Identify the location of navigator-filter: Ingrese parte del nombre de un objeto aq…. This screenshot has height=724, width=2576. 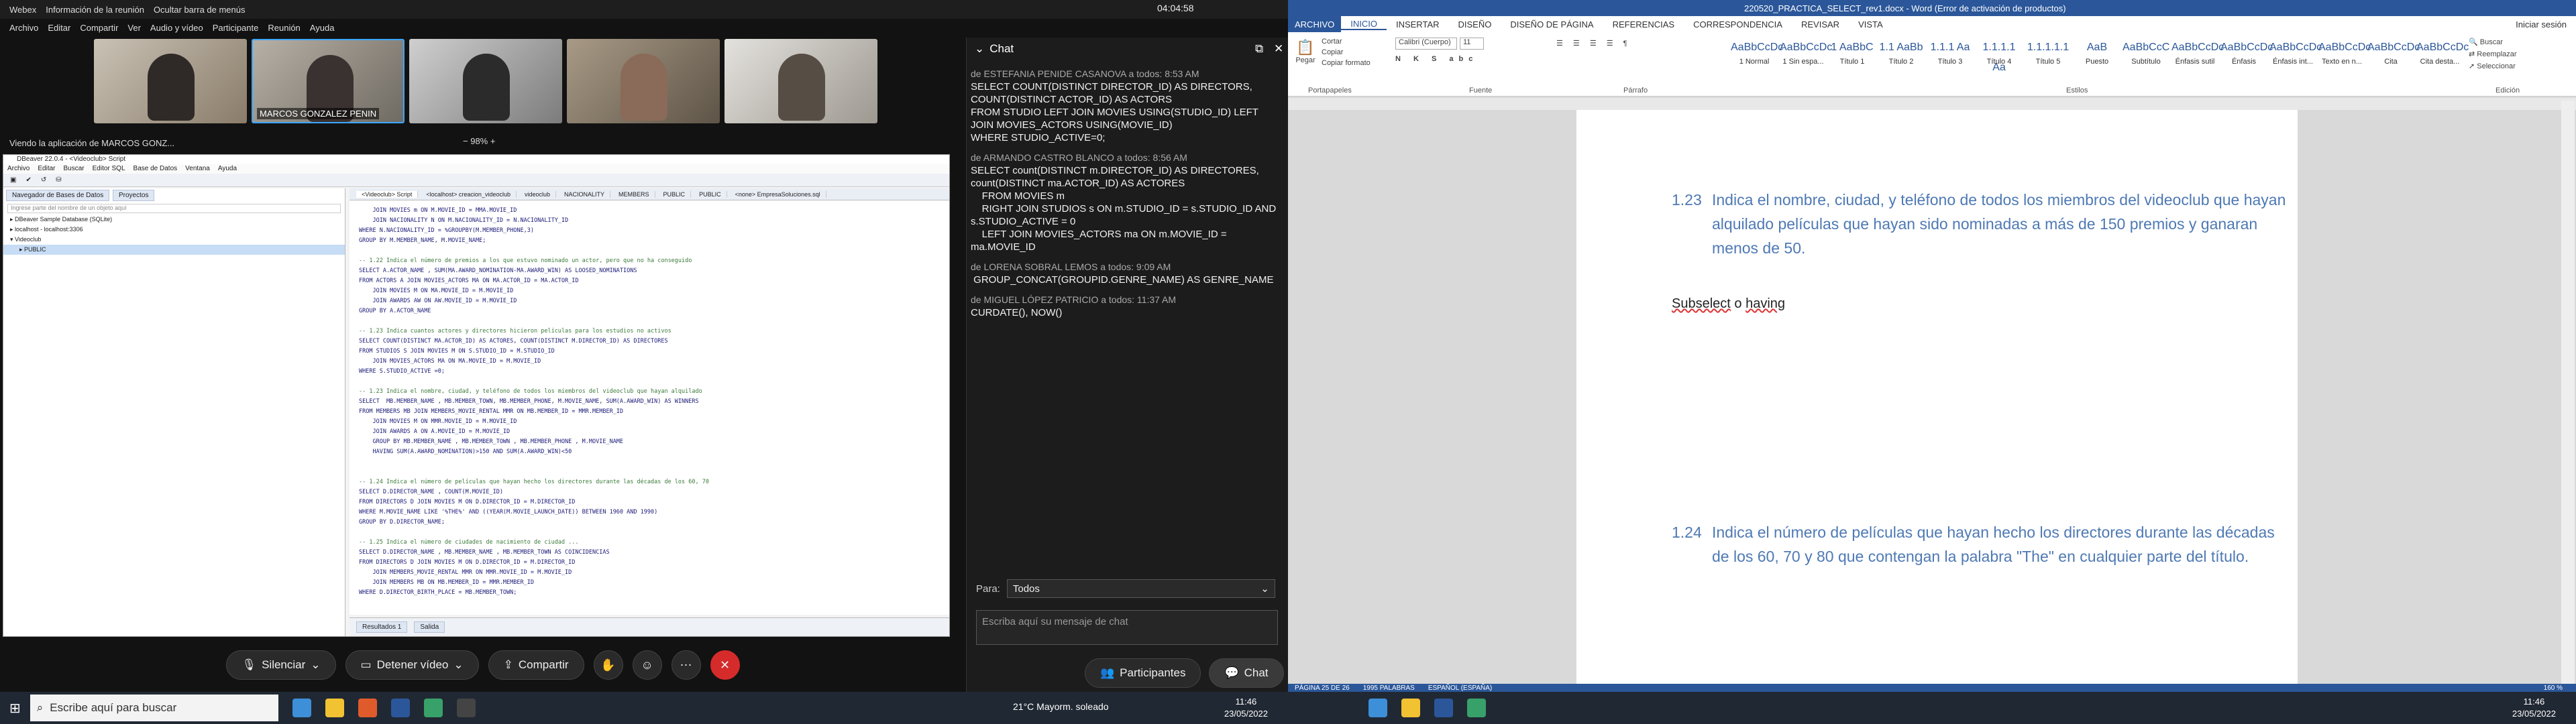
(174, 209).